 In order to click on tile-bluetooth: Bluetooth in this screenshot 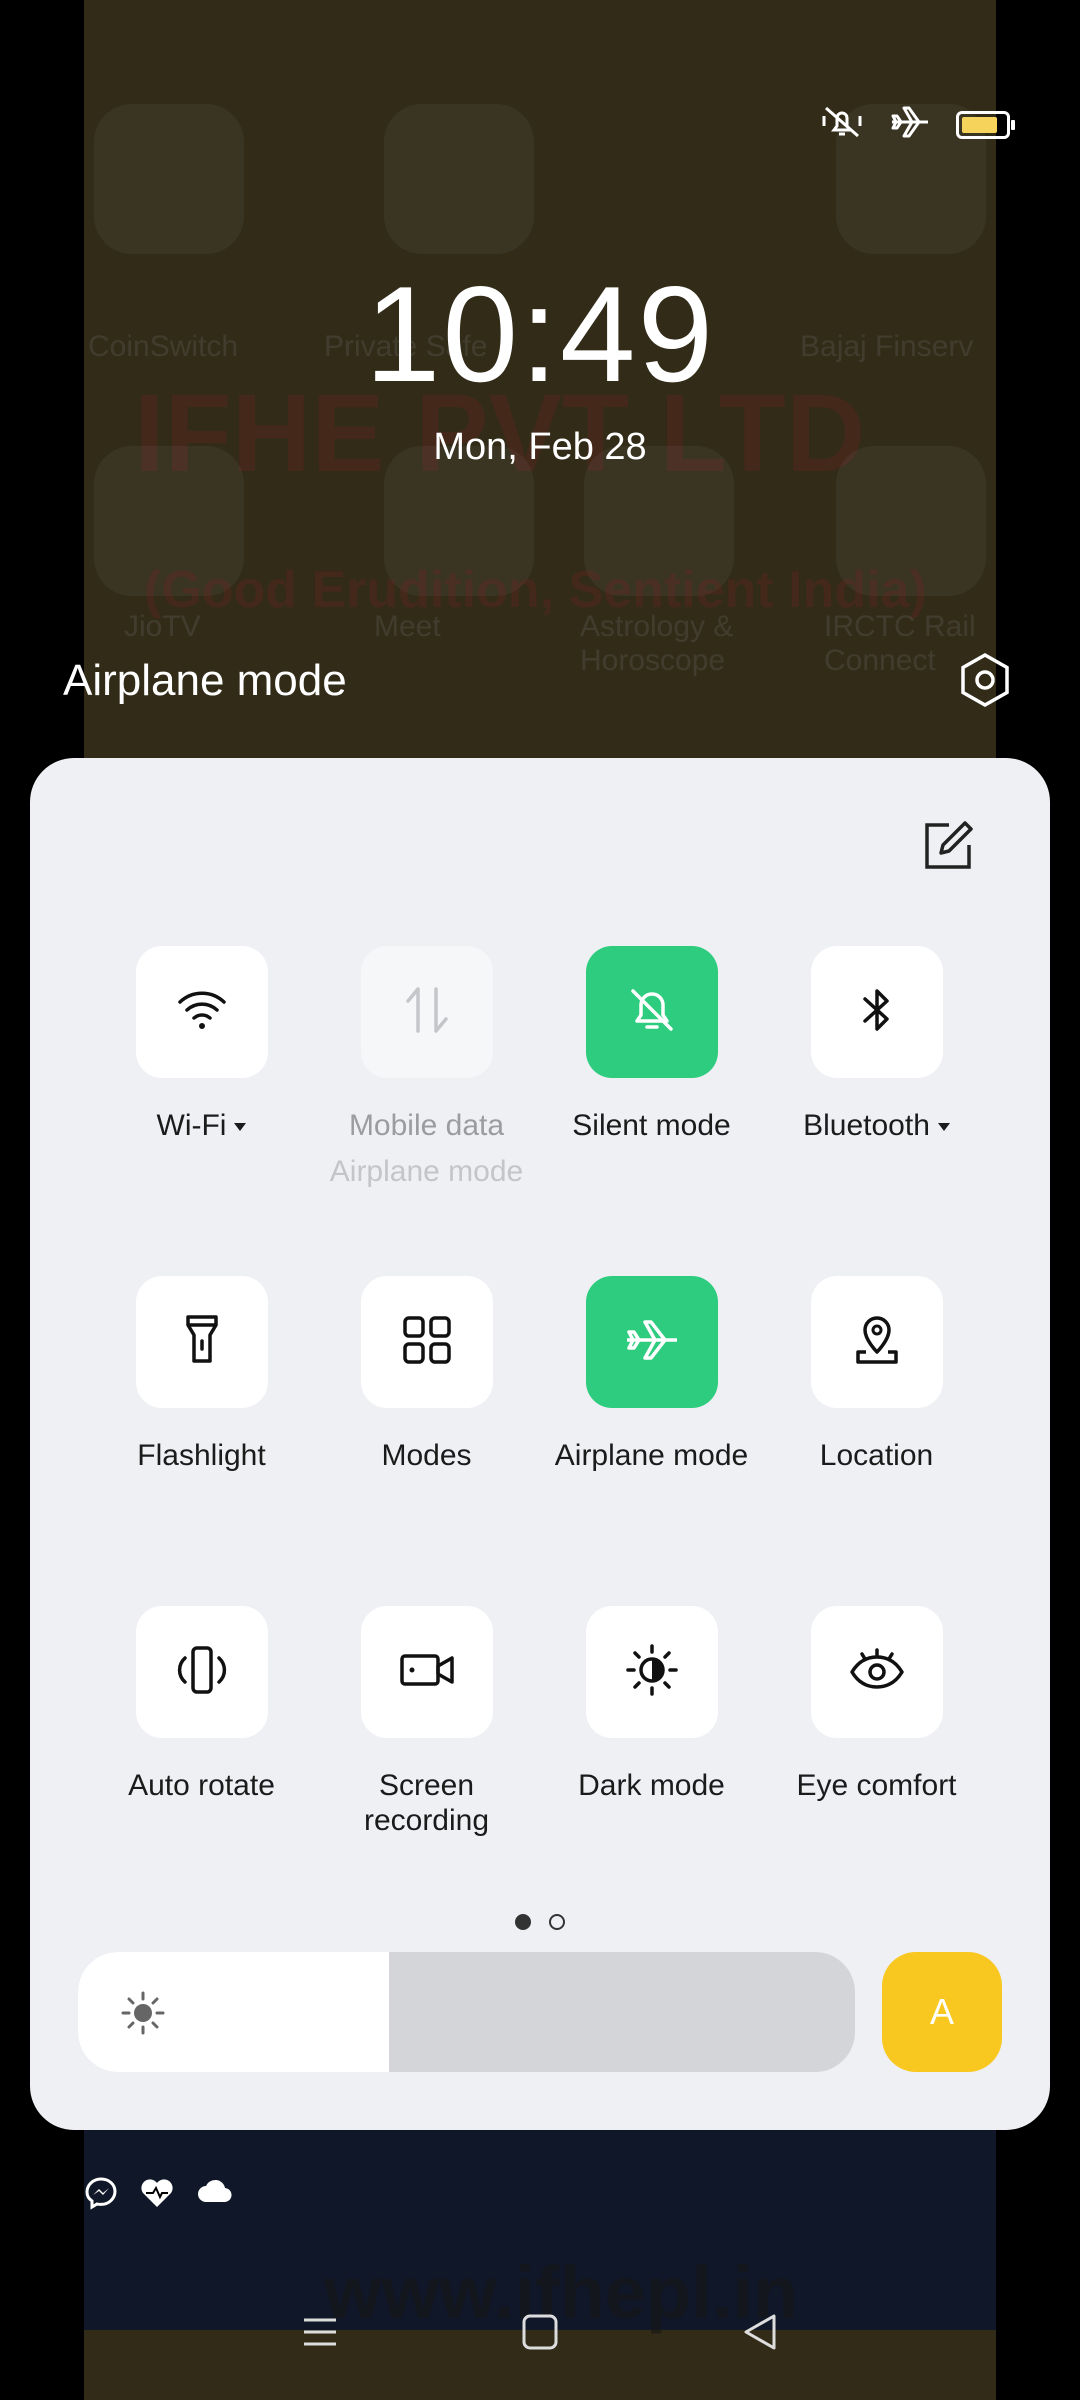, I will do `click(876, 1044)`.